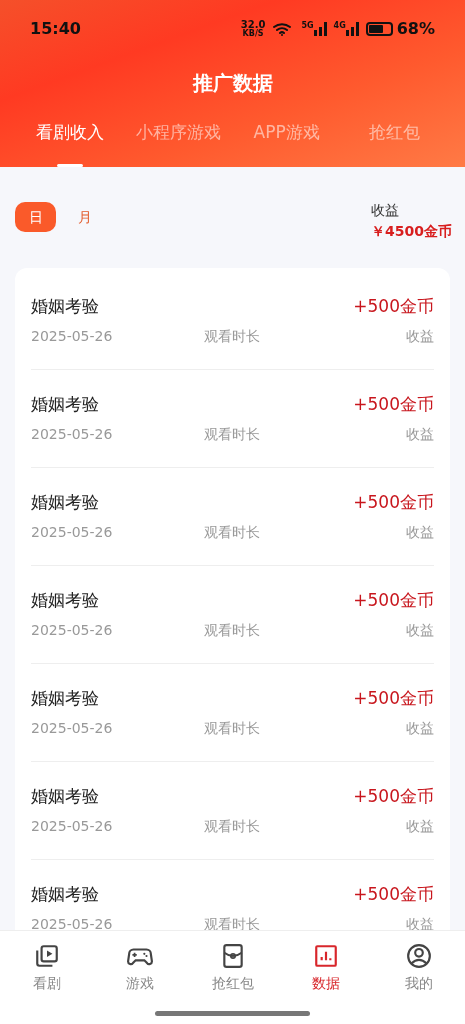  Describe the element at coordinates (84, 217) in the screenshot. I see `period-toggle: 月` at that location.